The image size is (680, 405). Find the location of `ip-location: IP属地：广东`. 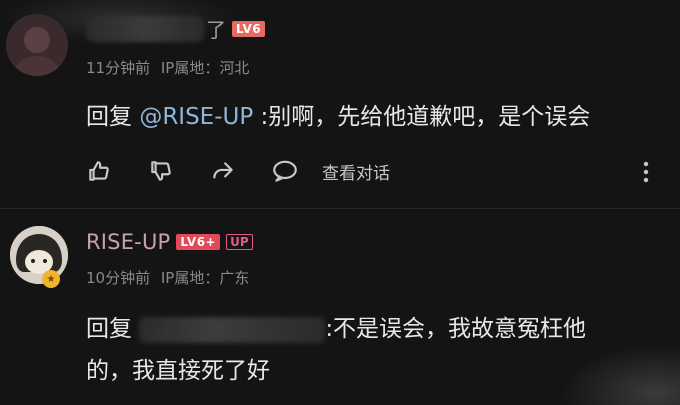

ip-location: IP属地：广东 is located at coordinates (205, 278).